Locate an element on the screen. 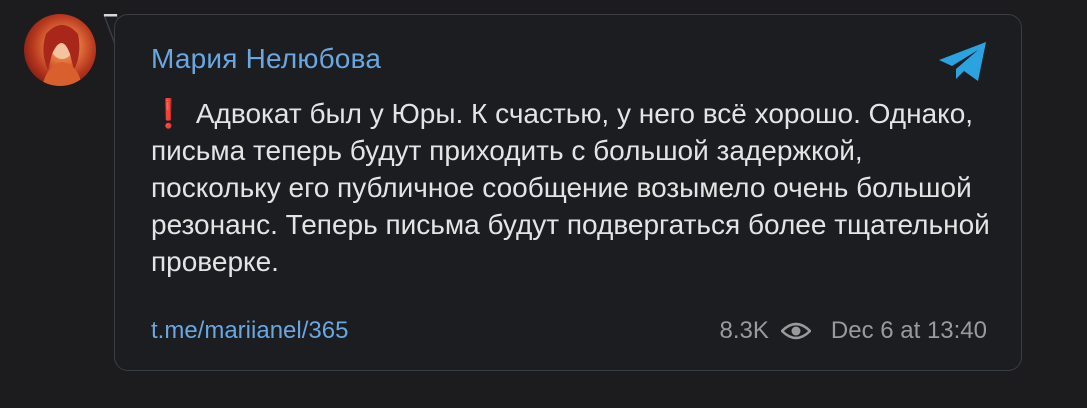 This screenshot has width=1087, height=408. message-footer: t.me/mariianel/365 8.3K Dec 6 at 13:40 is located at coordinates (569, 331).